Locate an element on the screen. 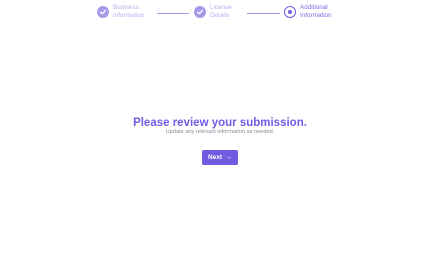 This screenshot has width=440, height=275. step-additional-information: Additional Information is located at coordinates (311, 12).